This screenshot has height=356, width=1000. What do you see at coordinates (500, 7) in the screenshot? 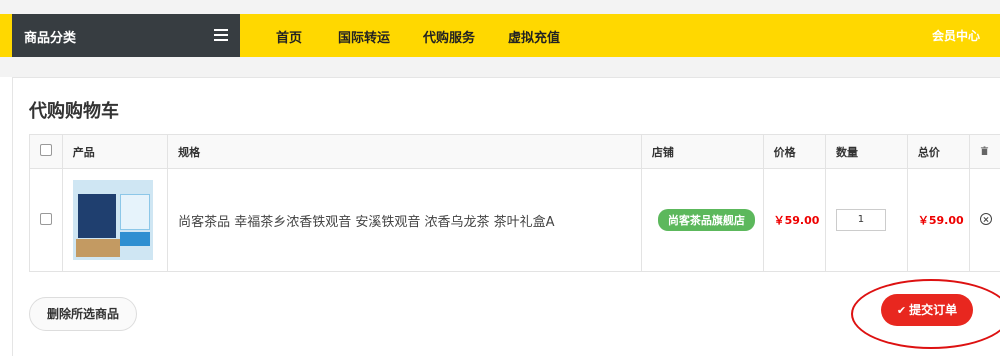
I see `top-strip` at bounding box center [500, 7].